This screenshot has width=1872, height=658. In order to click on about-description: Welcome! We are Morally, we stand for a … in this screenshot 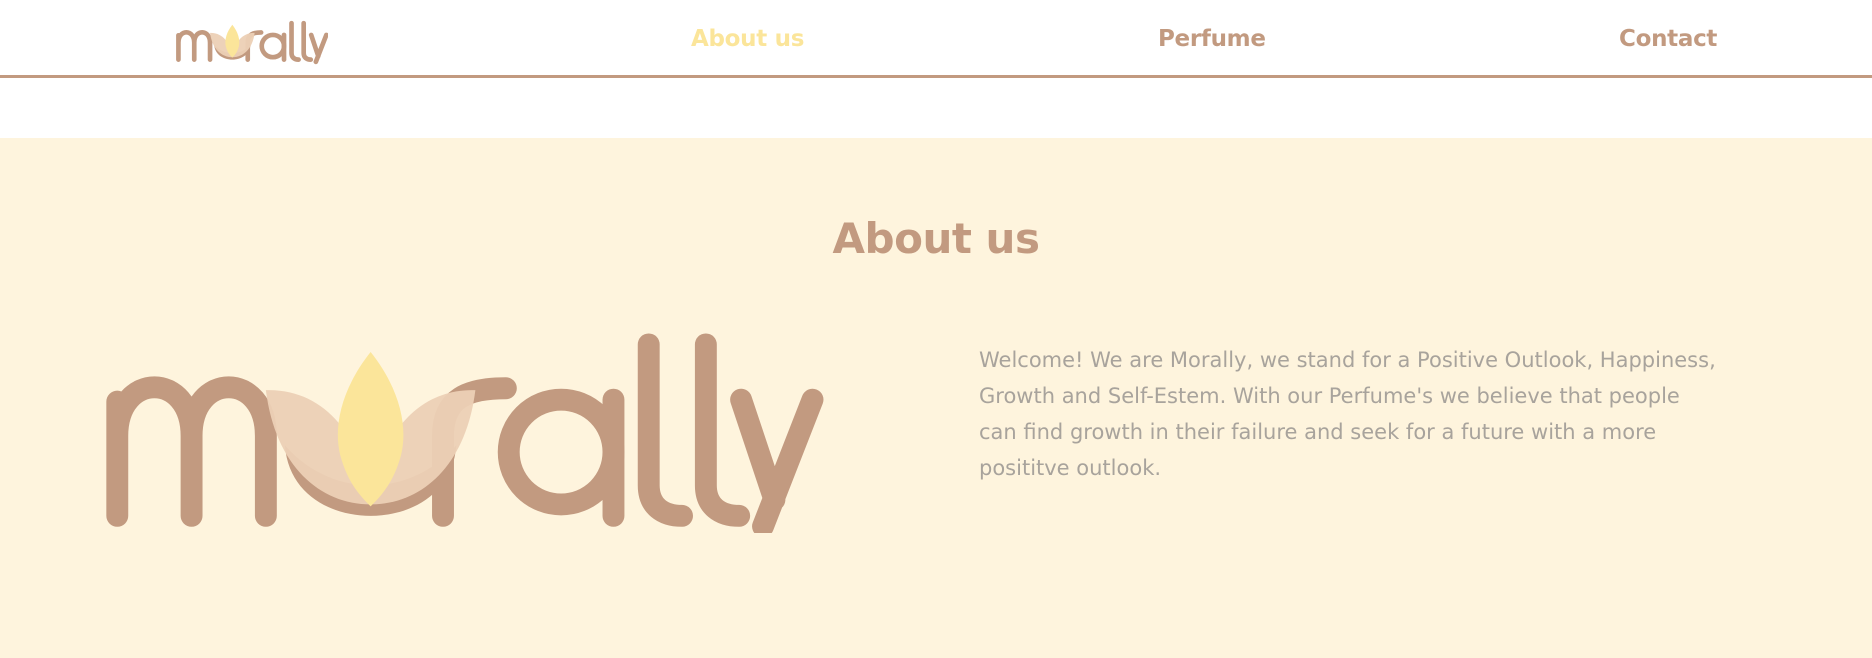, I will do `click(1347, 414)`.